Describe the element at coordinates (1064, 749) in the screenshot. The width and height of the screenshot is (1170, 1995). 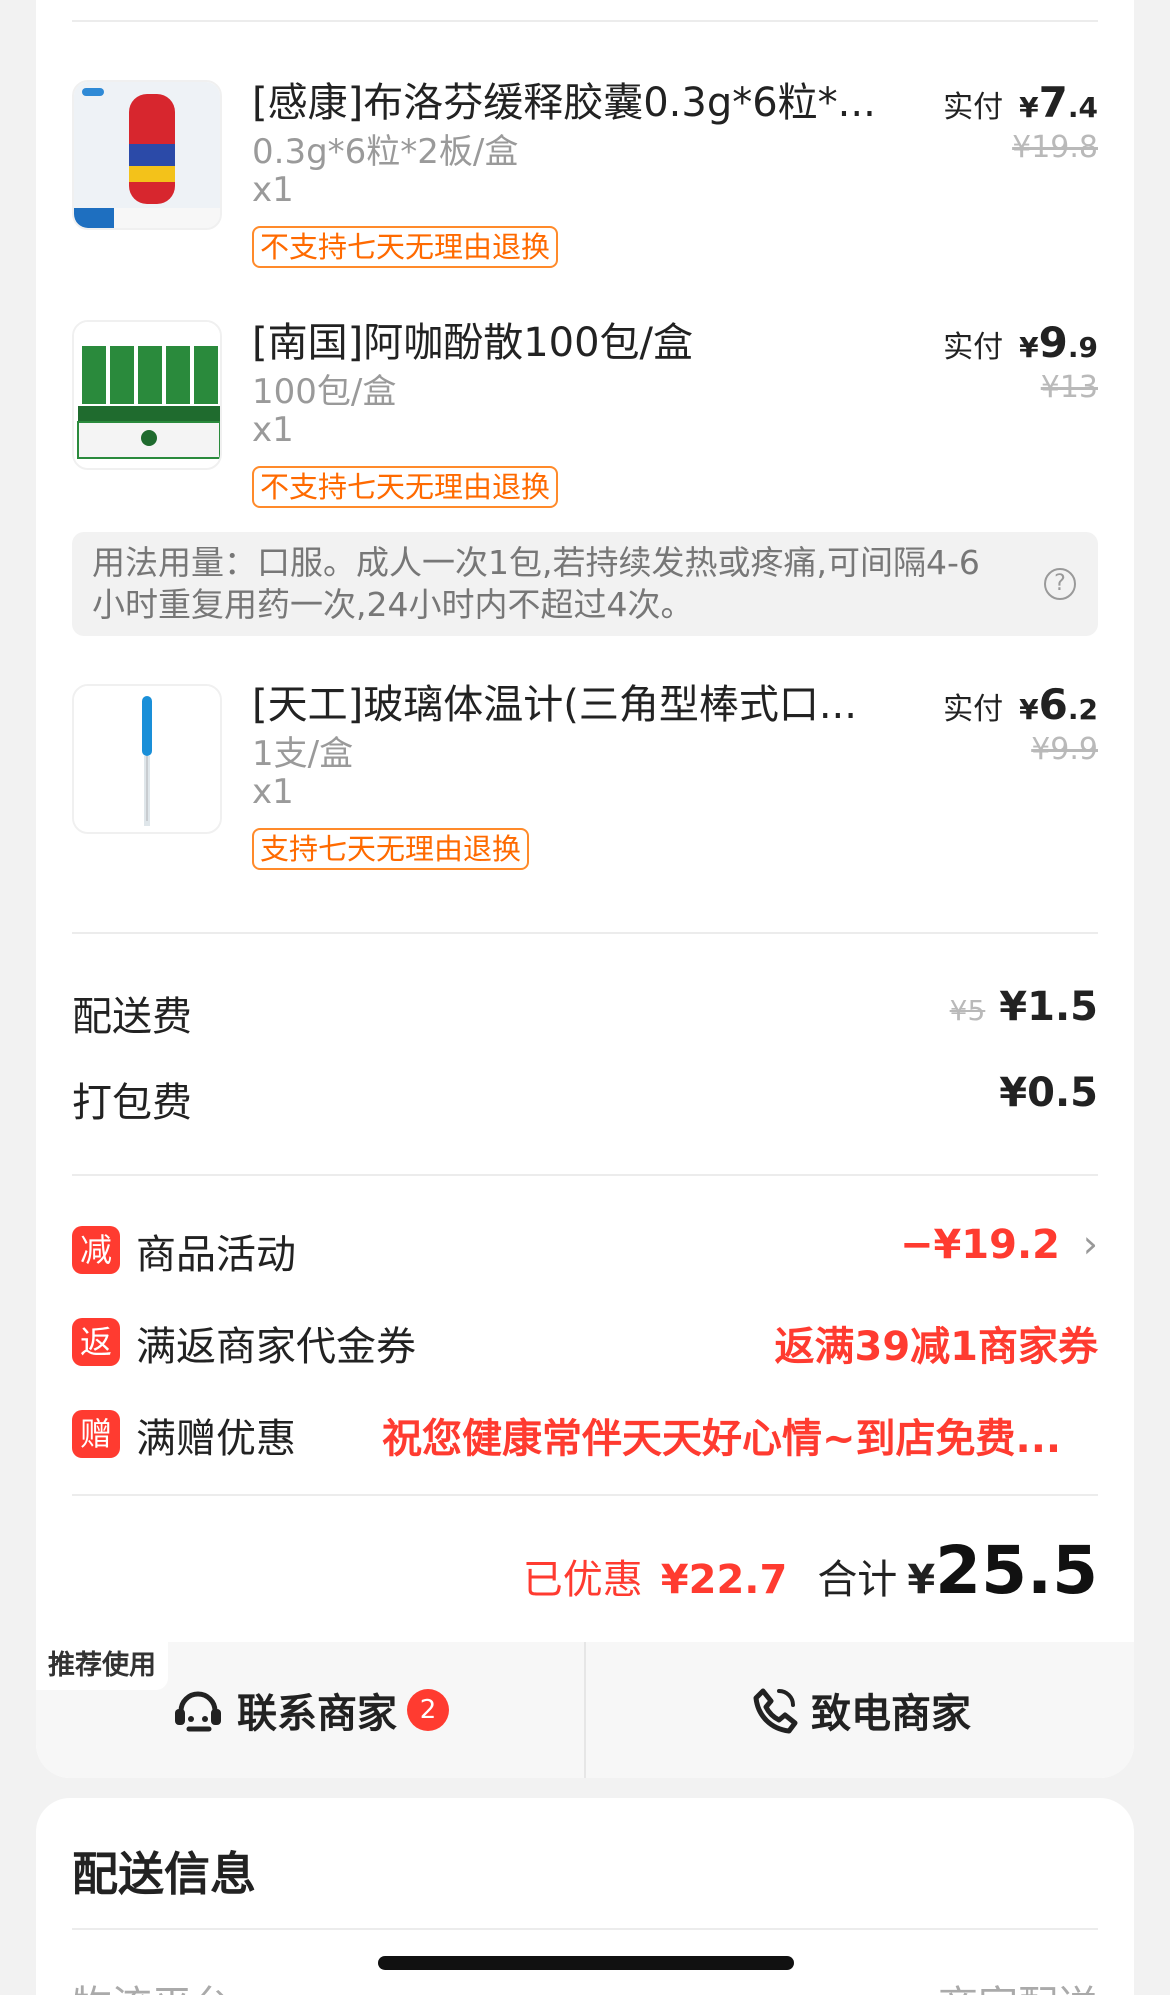
I see `original-price: ¥9.9` at that location.